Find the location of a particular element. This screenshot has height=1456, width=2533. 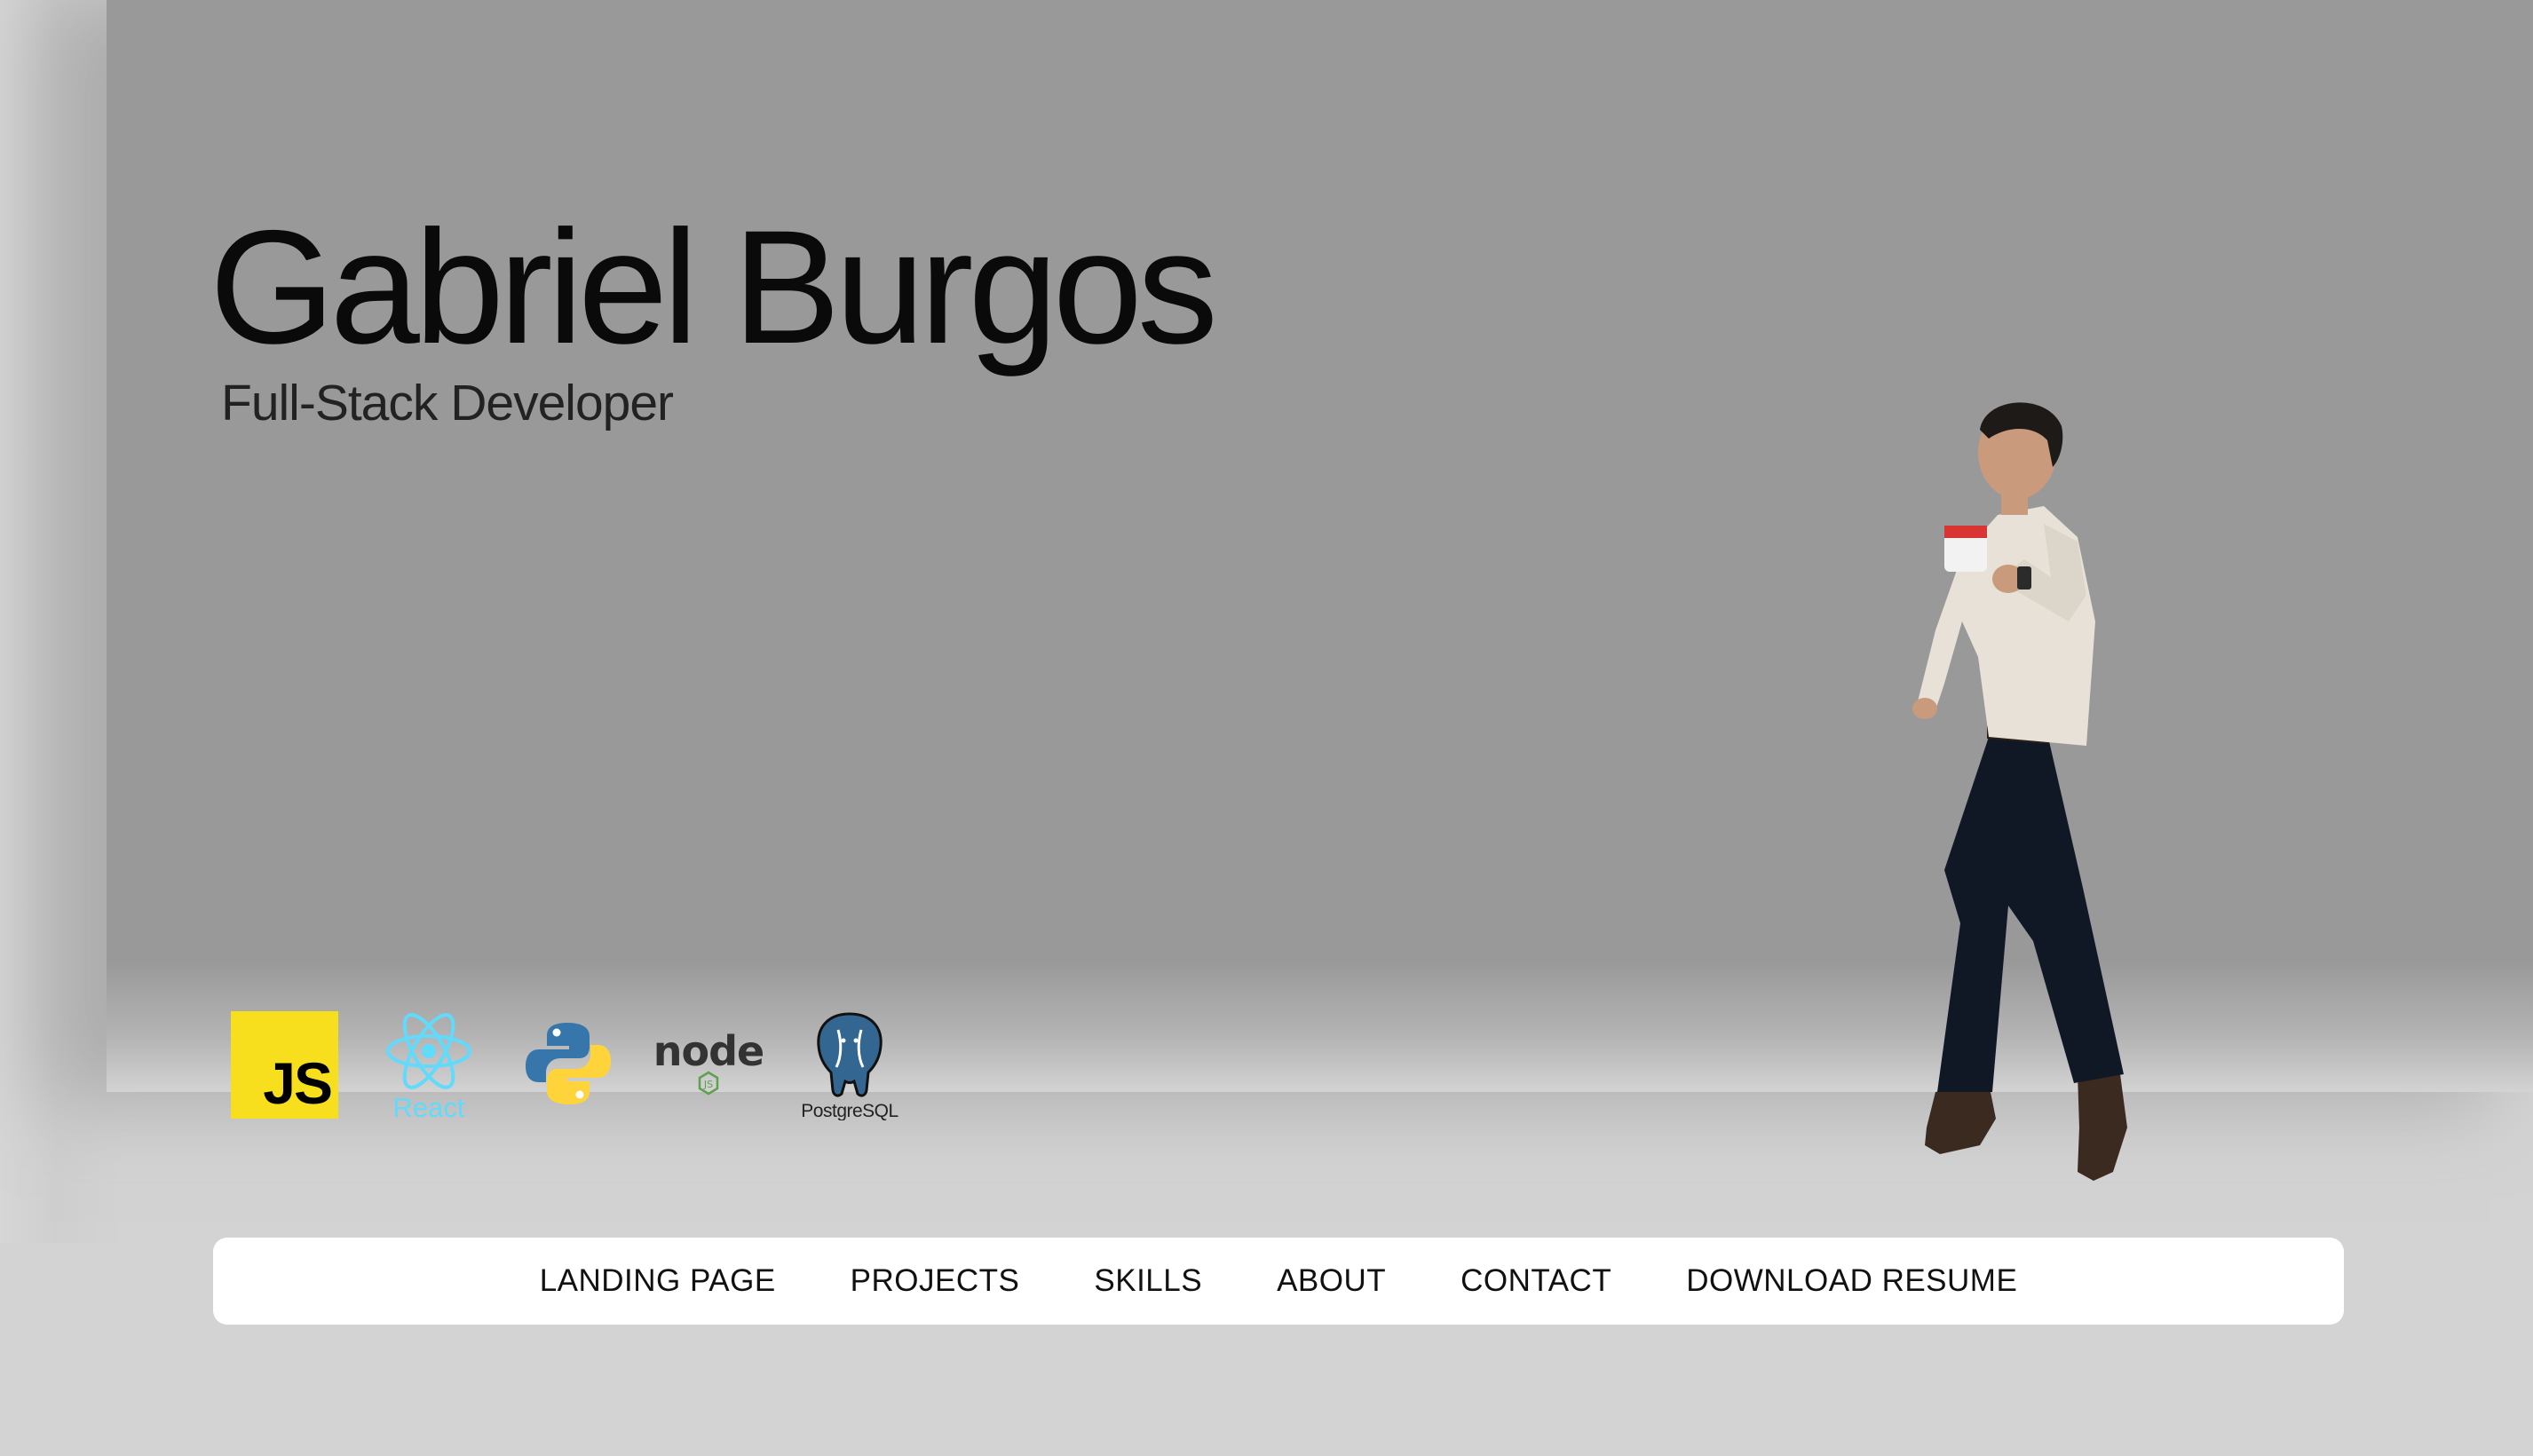

python-icon is located at coordinates (568, 1063).